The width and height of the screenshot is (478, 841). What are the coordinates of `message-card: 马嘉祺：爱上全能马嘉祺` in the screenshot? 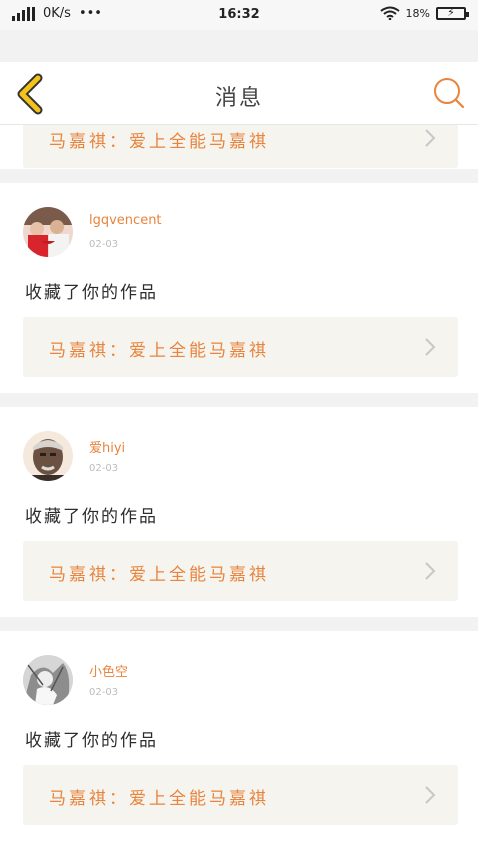 It's located at (239, 146).